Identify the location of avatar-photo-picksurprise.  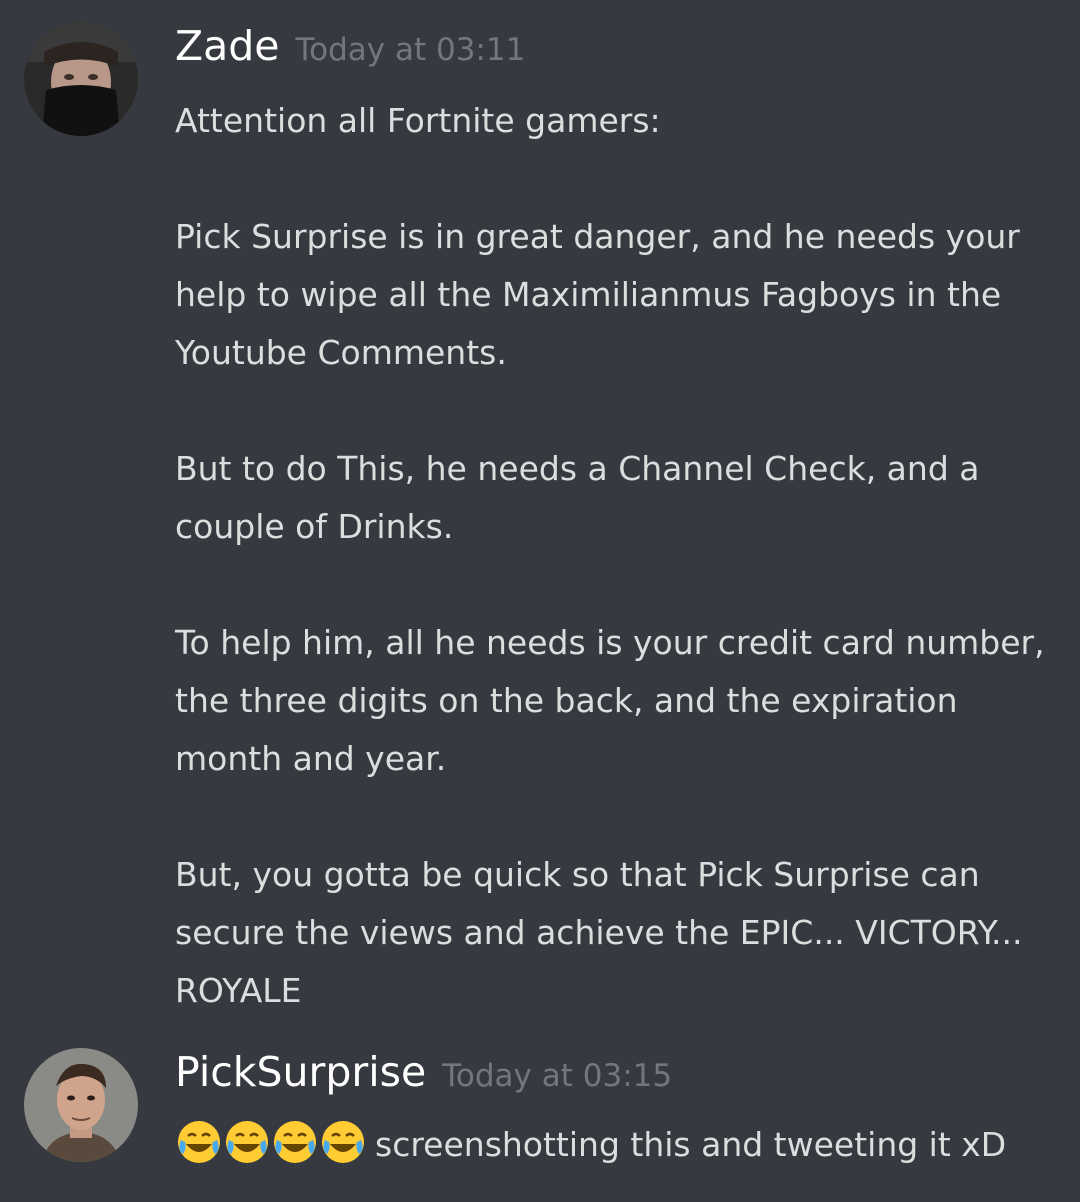
(81, 1105).